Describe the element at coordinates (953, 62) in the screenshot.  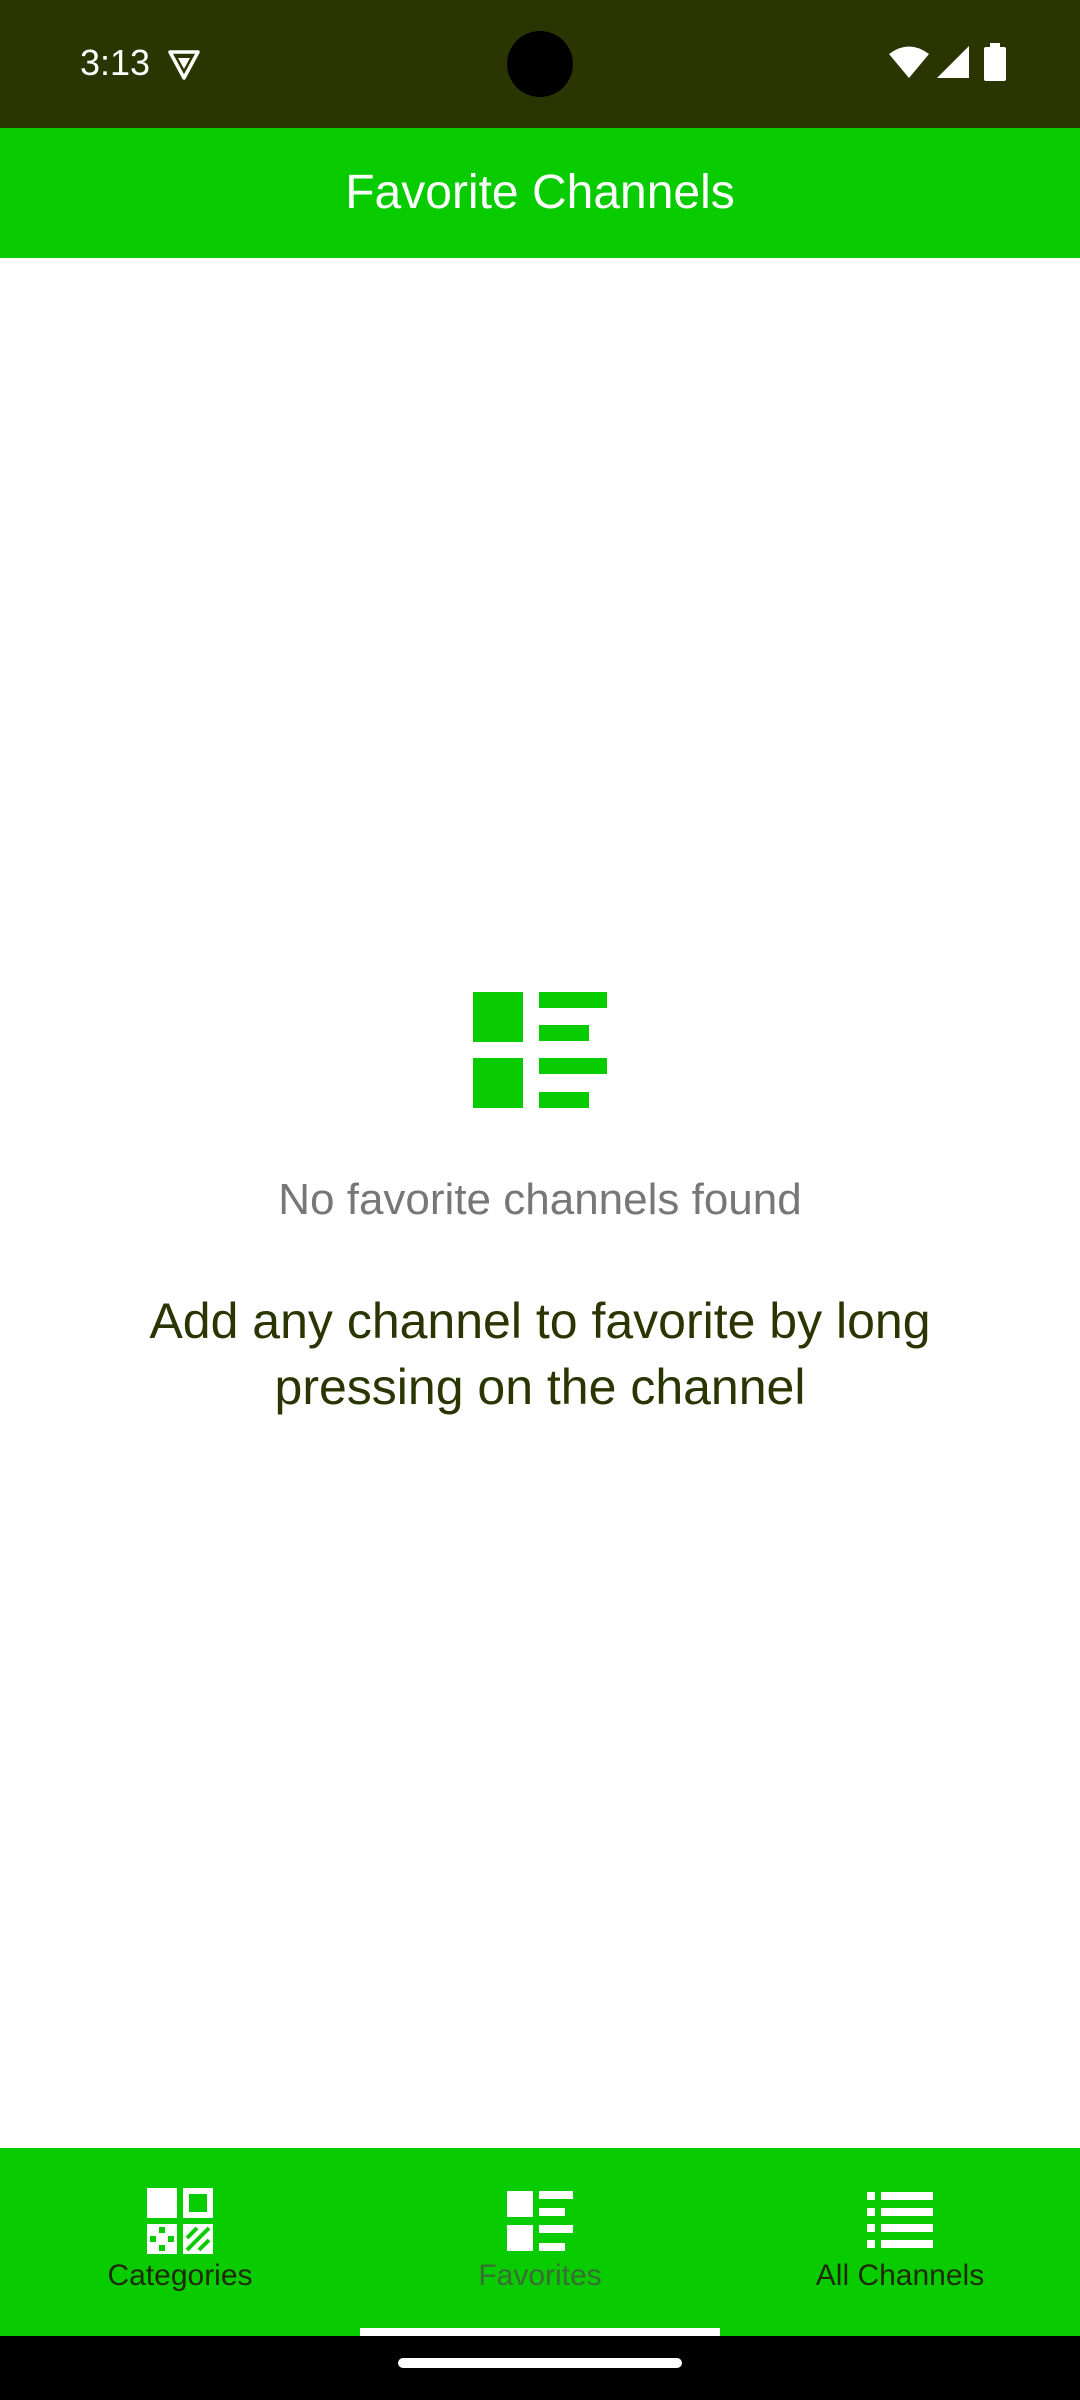
I see `signal-icon` at that location.